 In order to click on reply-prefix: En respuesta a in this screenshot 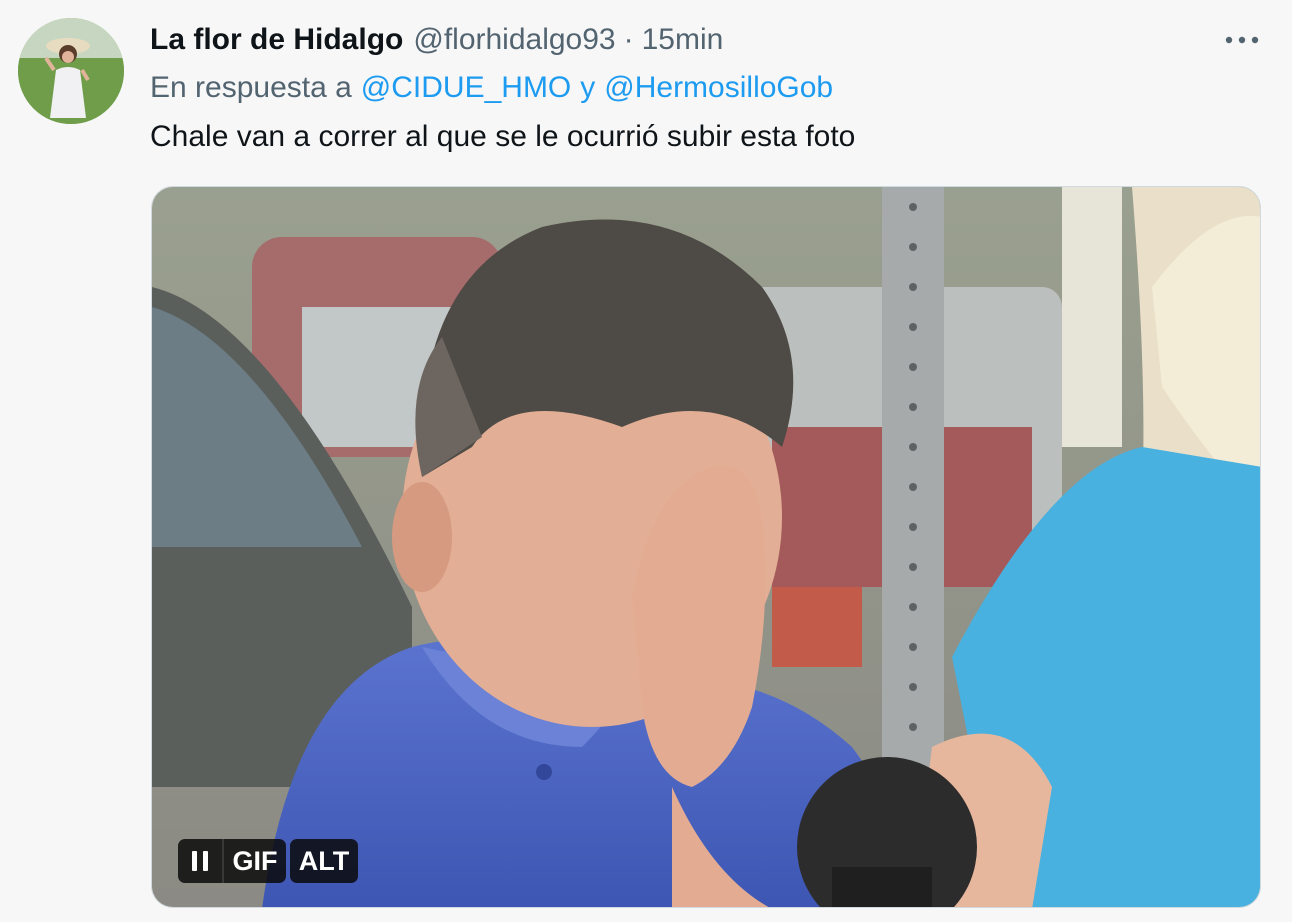, I will do `click(251, 87)`.